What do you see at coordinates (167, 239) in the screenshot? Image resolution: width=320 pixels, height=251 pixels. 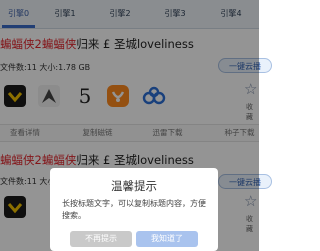 I see `got-it-button: 我知道了` at bounding box center [167, 239].